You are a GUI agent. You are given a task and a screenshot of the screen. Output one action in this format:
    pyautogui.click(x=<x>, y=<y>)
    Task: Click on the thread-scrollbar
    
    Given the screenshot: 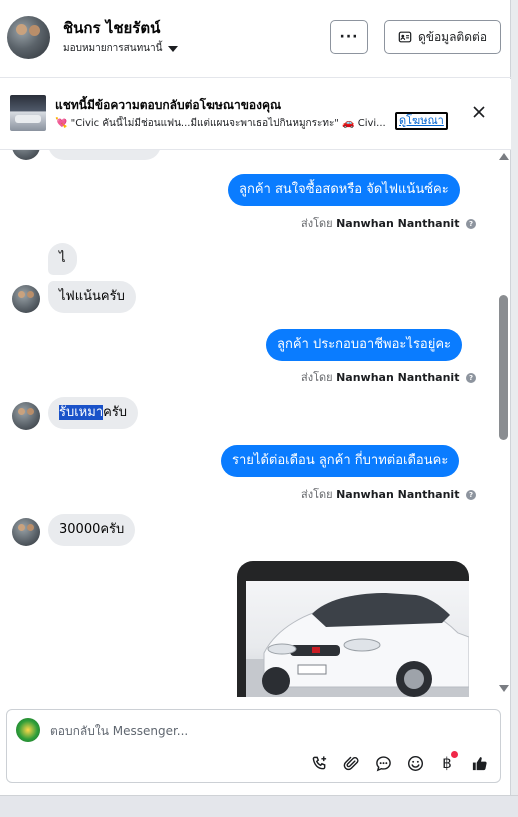 What is the action you would take?
    pyautogui.click(x=503, y=423)
    